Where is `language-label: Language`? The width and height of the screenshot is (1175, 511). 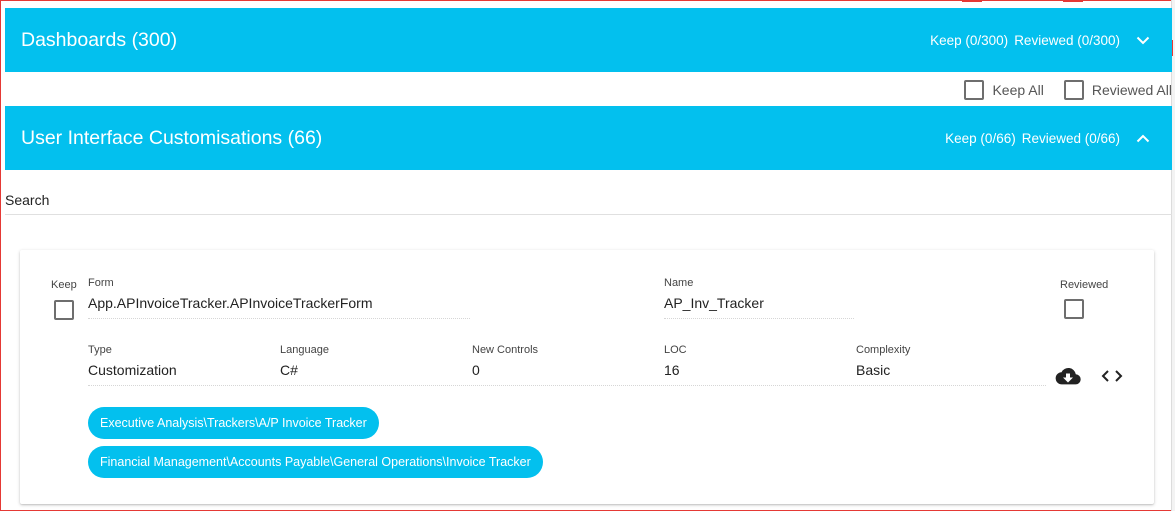
language-label: Language is located at coordinates (304, 350).